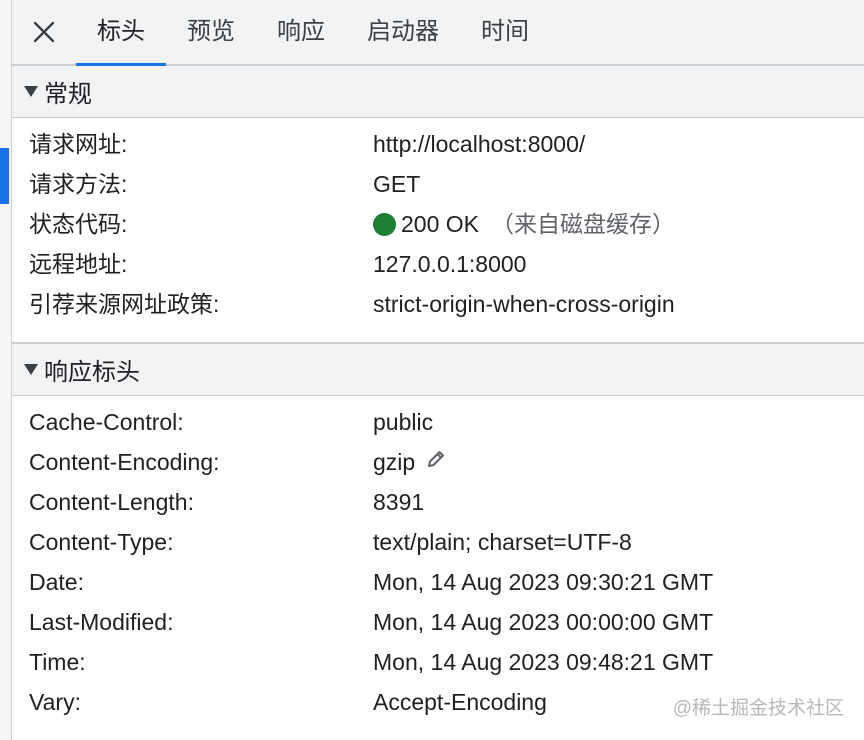  What do you see at coordinates (78, 224) in the screenshot?
I see `row-key: 状态代码:` at bounding box center [78, 224].